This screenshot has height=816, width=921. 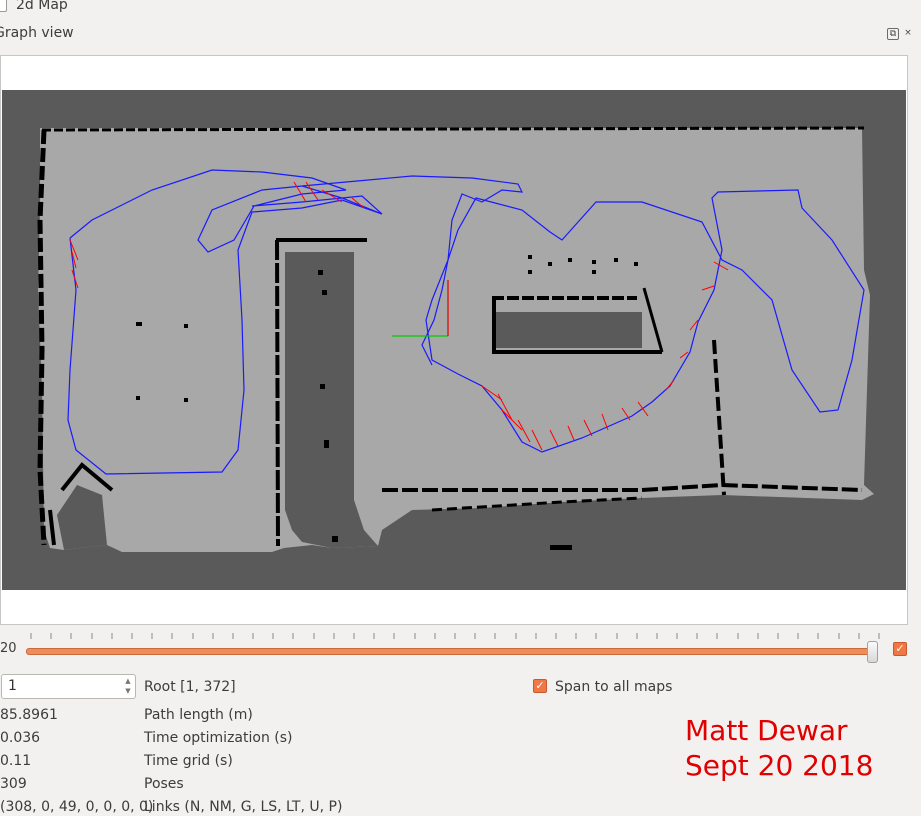 What do you see at coordinates (779, 765) in the screenshot?
I see `signature-date: Sept 20 2018` at bounding box center [779, 765].